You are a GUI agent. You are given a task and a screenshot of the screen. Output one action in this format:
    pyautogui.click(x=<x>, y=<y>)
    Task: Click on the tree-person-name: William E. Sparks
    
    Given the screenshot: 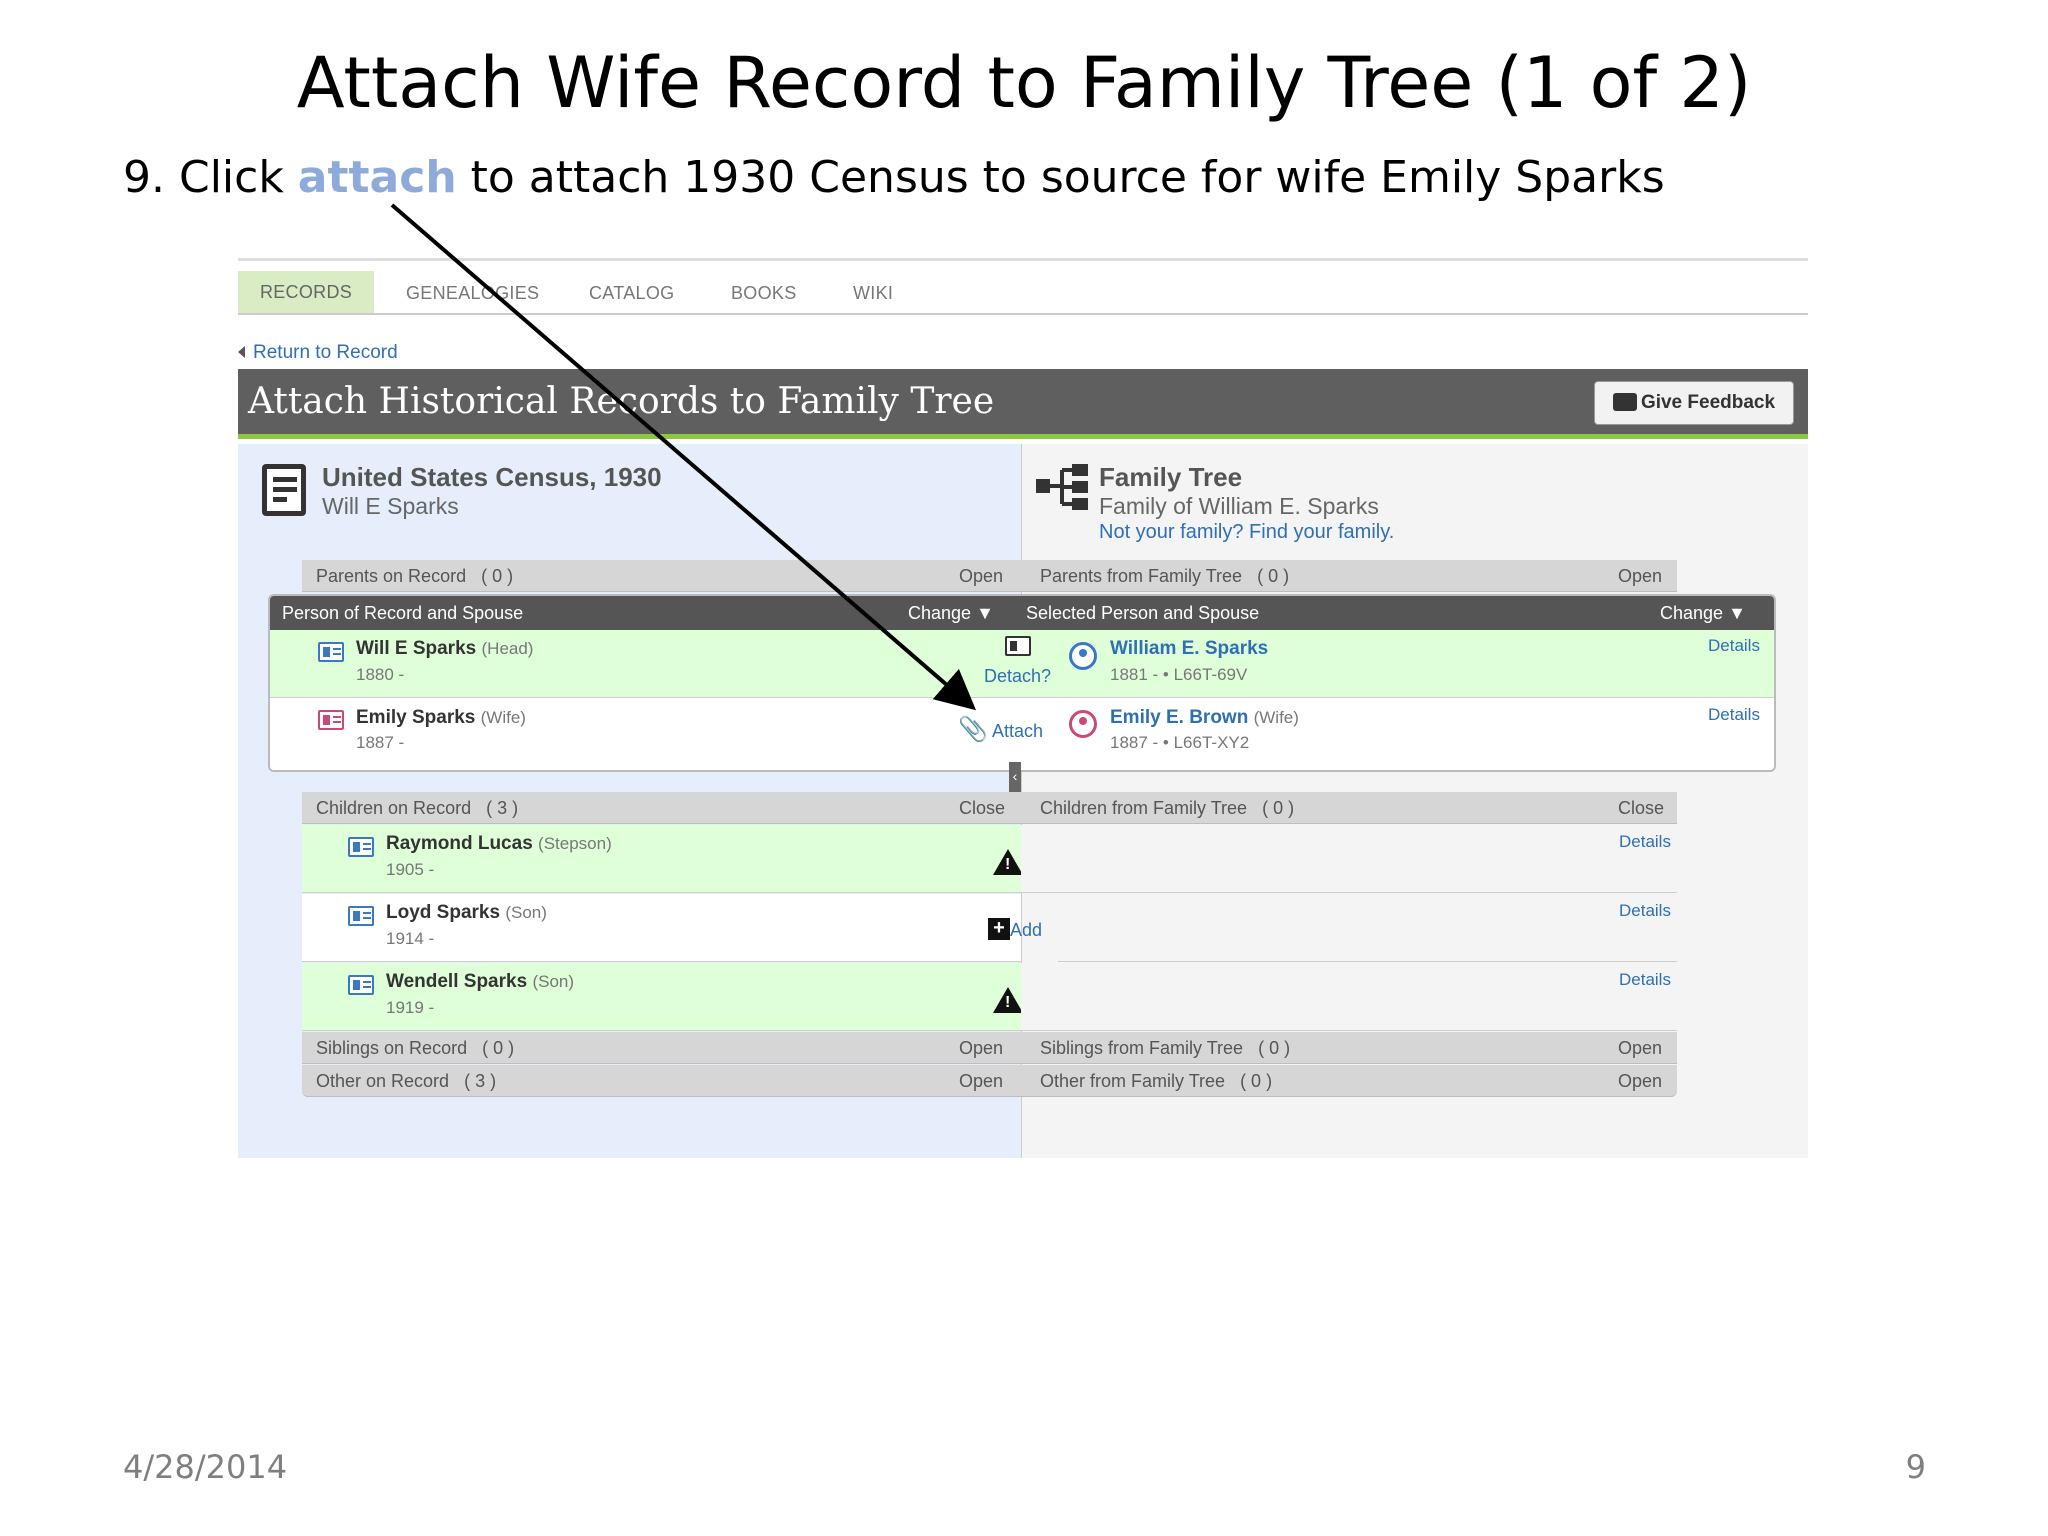 What is the action you would take?
    pyautogui.click(x=1189, y=649)
    